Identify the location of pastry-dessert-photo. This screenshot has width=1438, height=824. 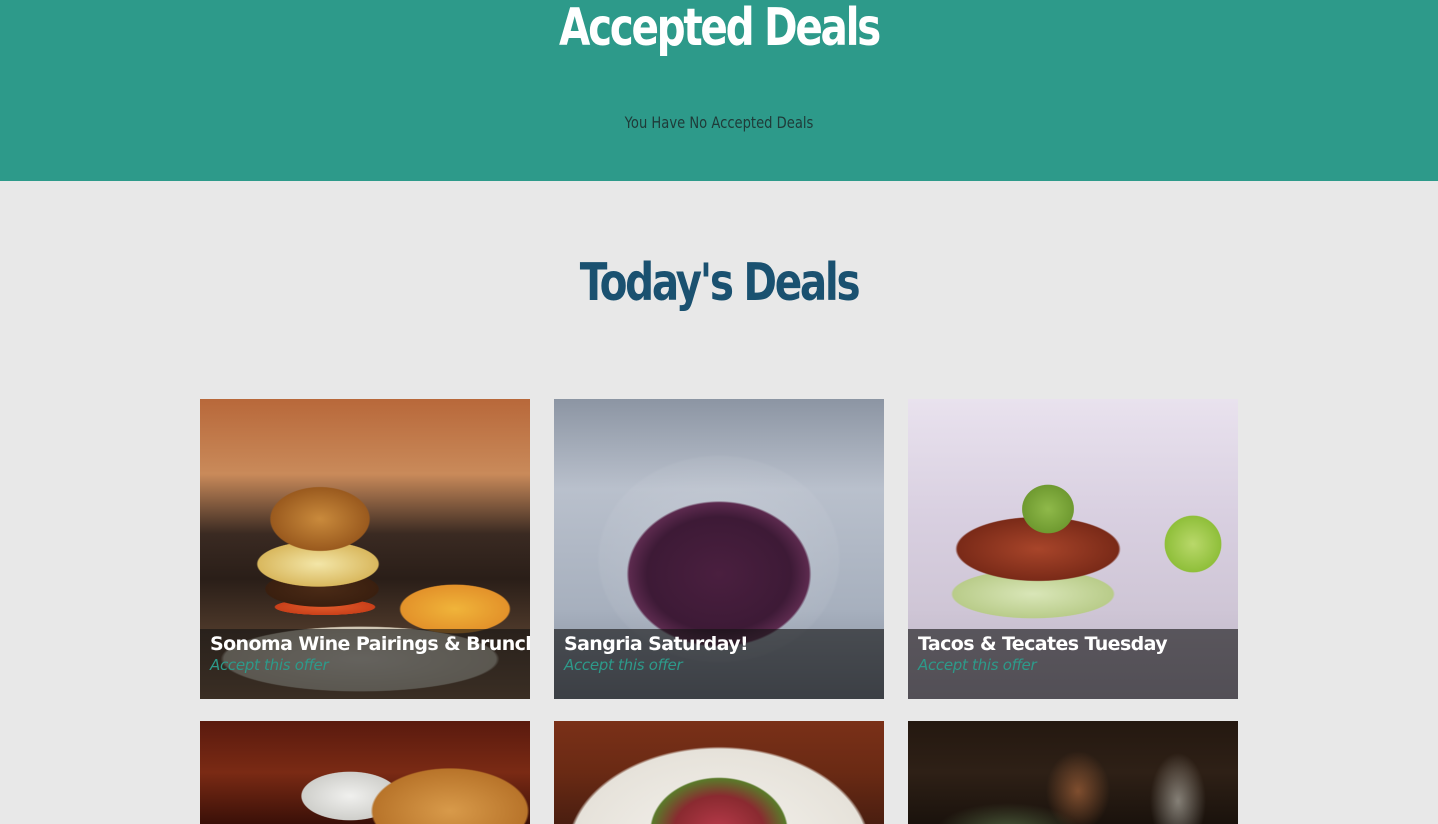
(365, 772).